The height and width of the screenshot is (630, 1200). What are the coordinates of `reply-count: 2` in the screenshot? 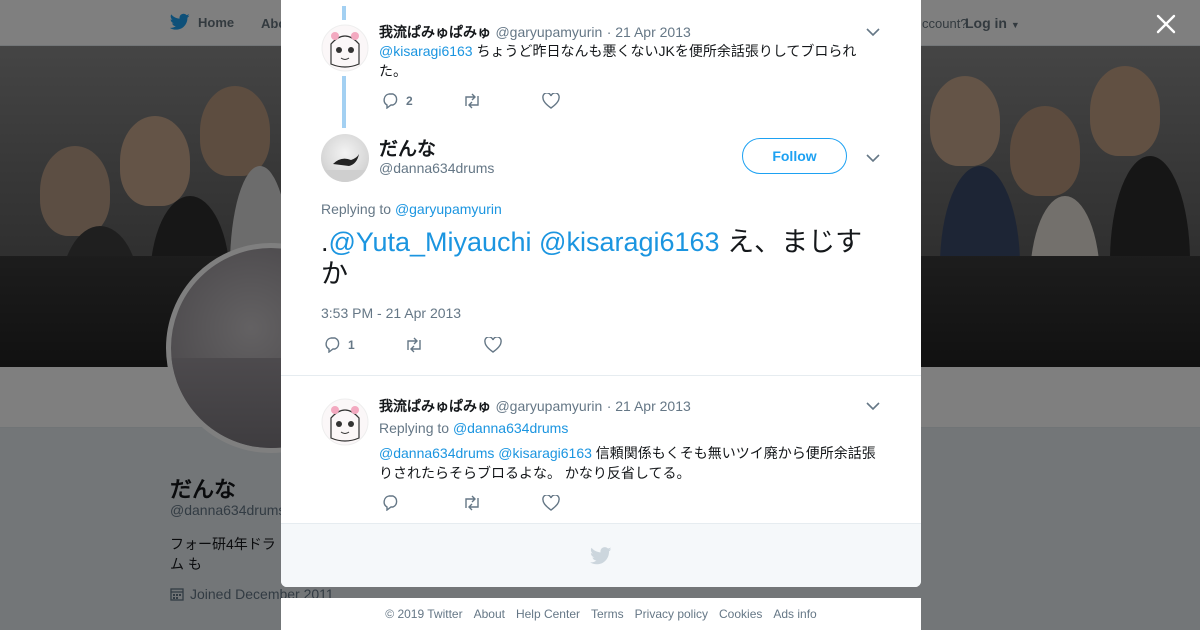 It's located at (409, 101).